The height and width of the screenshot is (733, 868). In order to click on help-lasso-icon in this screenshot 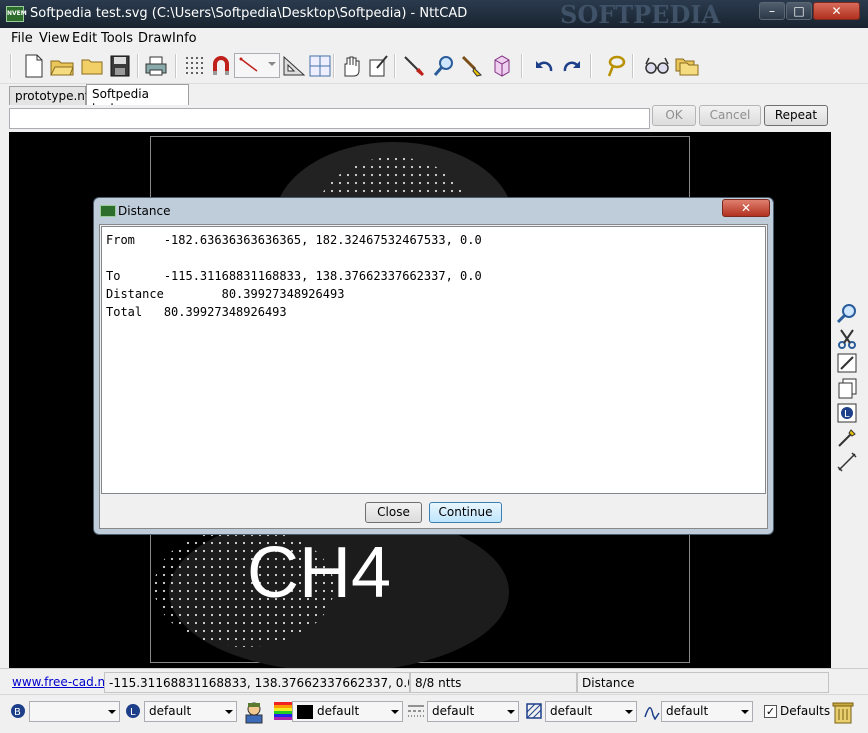, I will do `click(616, 66)`.